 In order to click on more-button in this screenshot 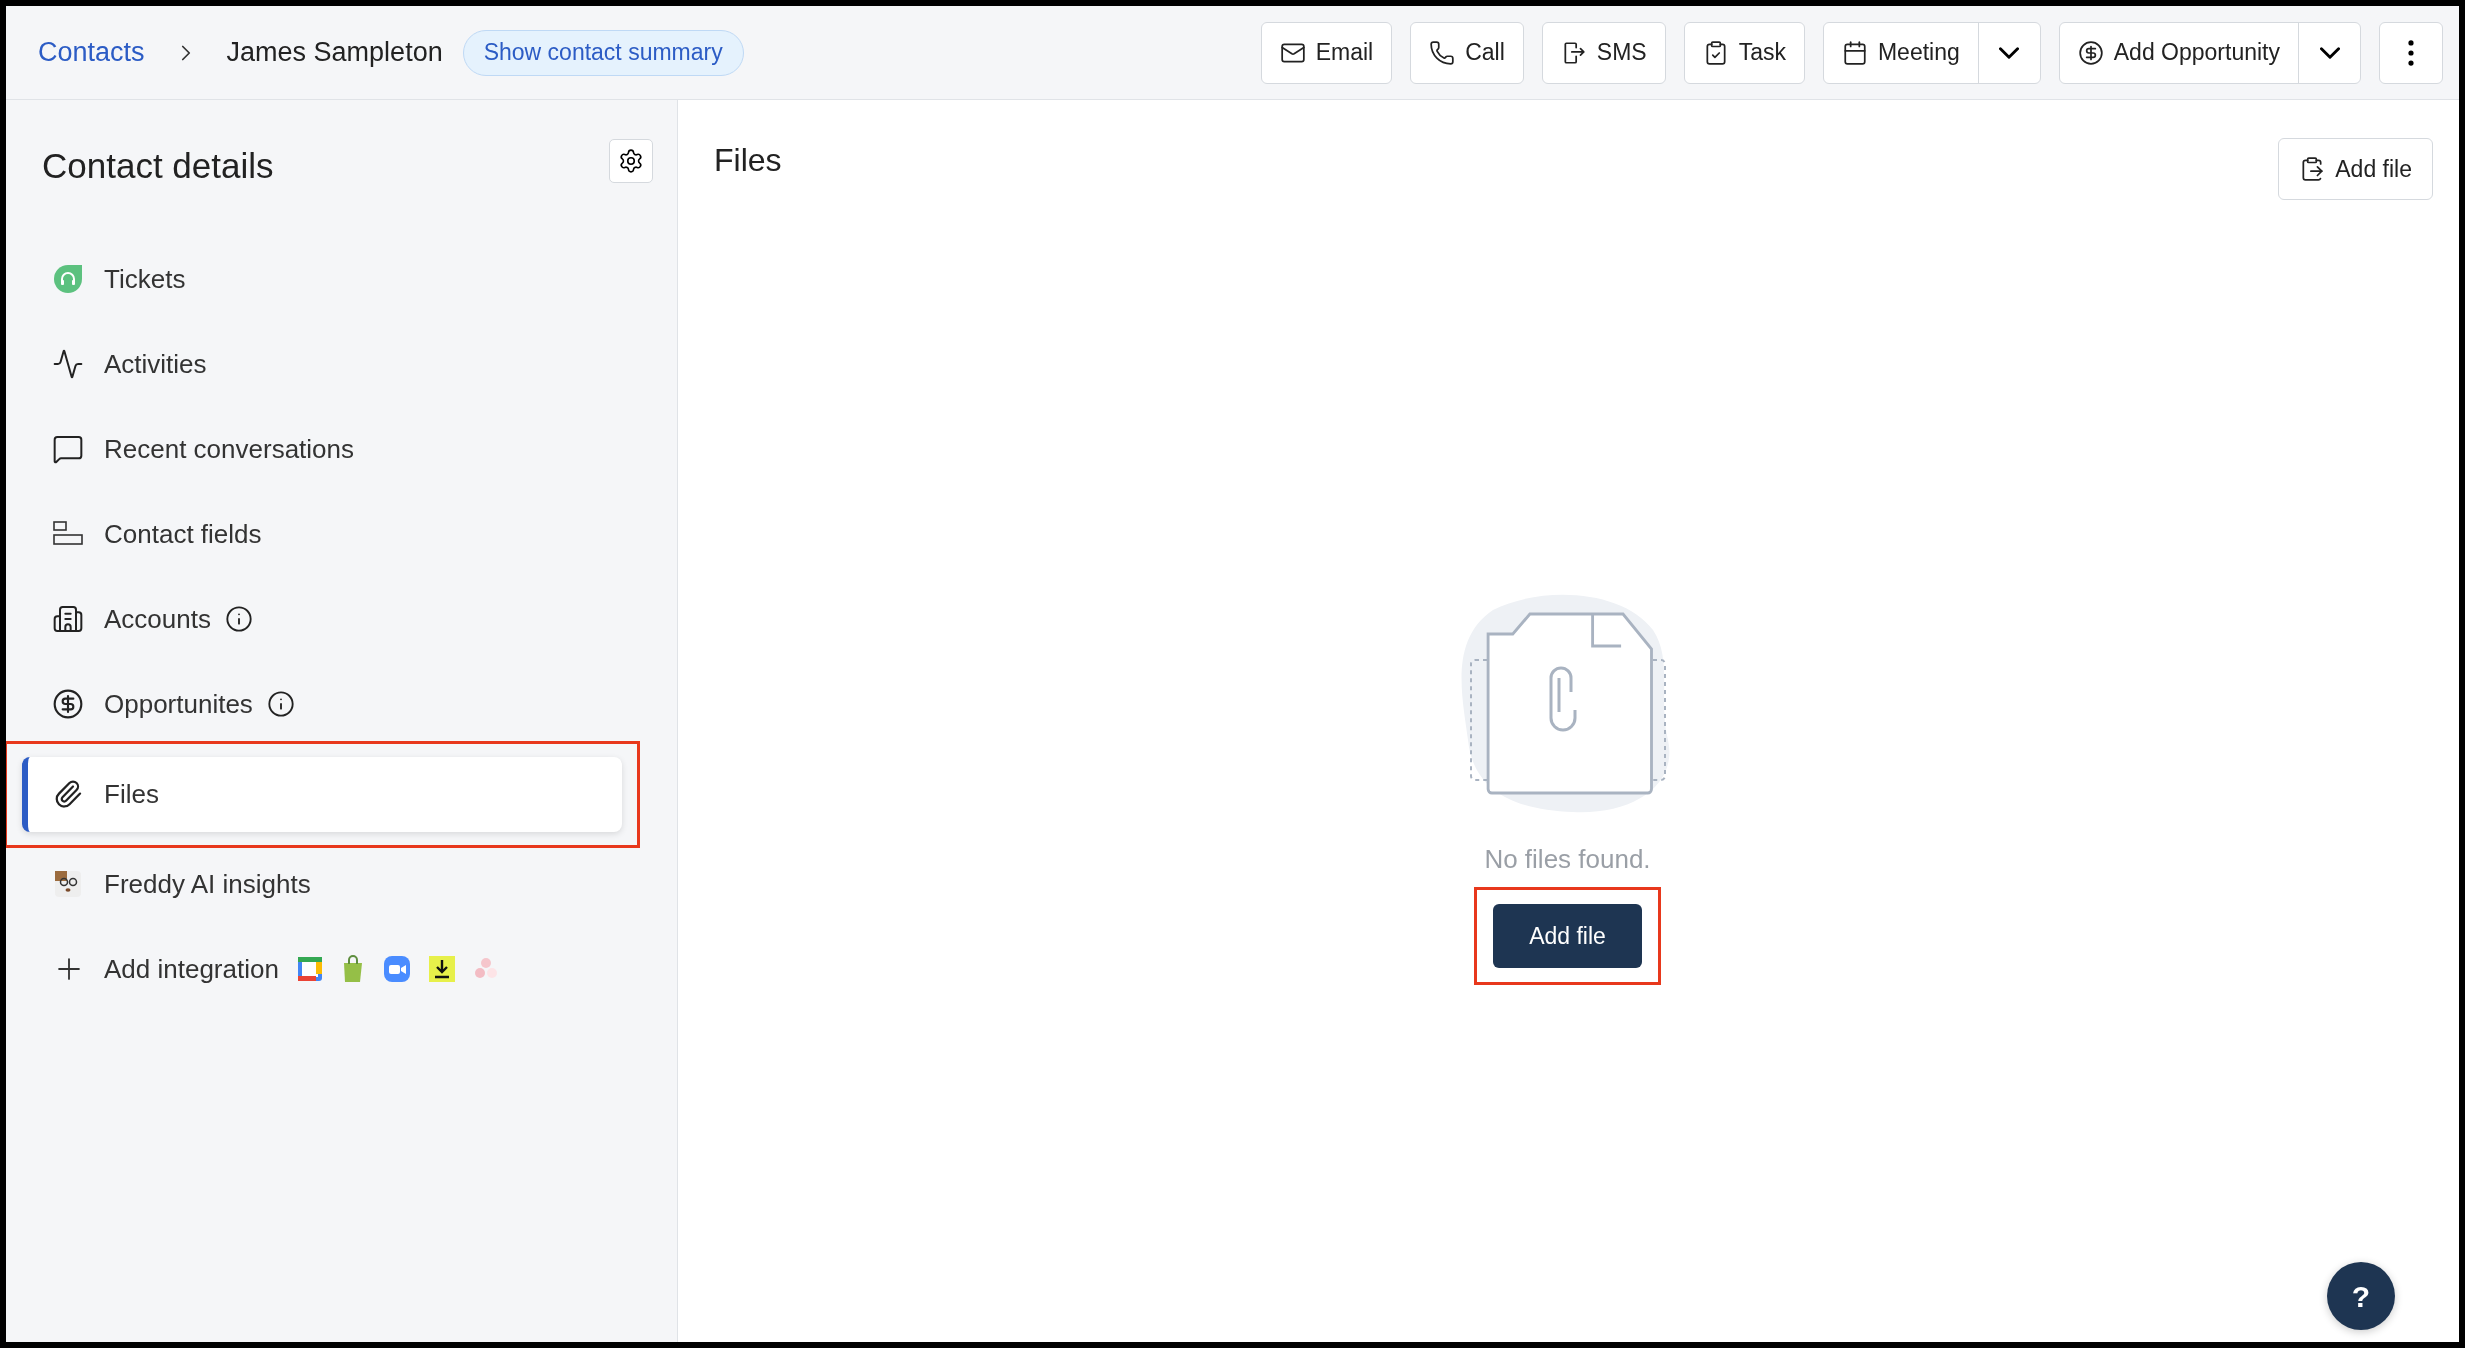, I will do `click(2411, 52)`.